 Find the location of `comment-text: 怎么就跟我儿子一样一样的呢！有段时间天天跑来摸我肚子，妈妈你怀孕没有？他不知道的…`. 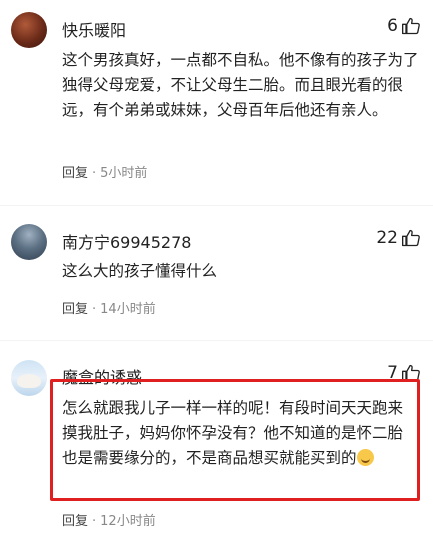

comment-text: 怎么就跟我儿子一样一样的呢！有段时间天天跑来摸我肚子，妈妈你怀孕没有？他不知道的… is located at coordinates (237, 433).